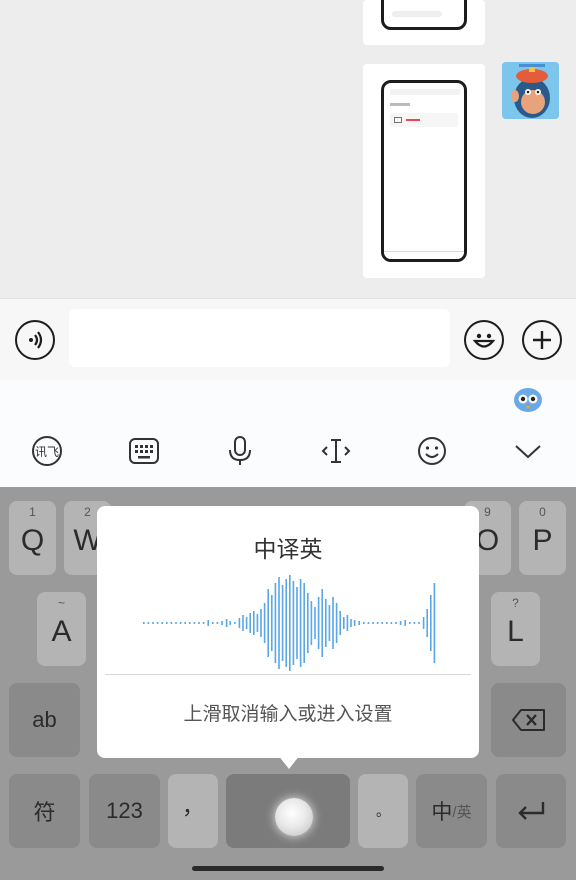 The height and width of the screenshot is (880, 576). I want to click on popup-divider, so click(288, 674).